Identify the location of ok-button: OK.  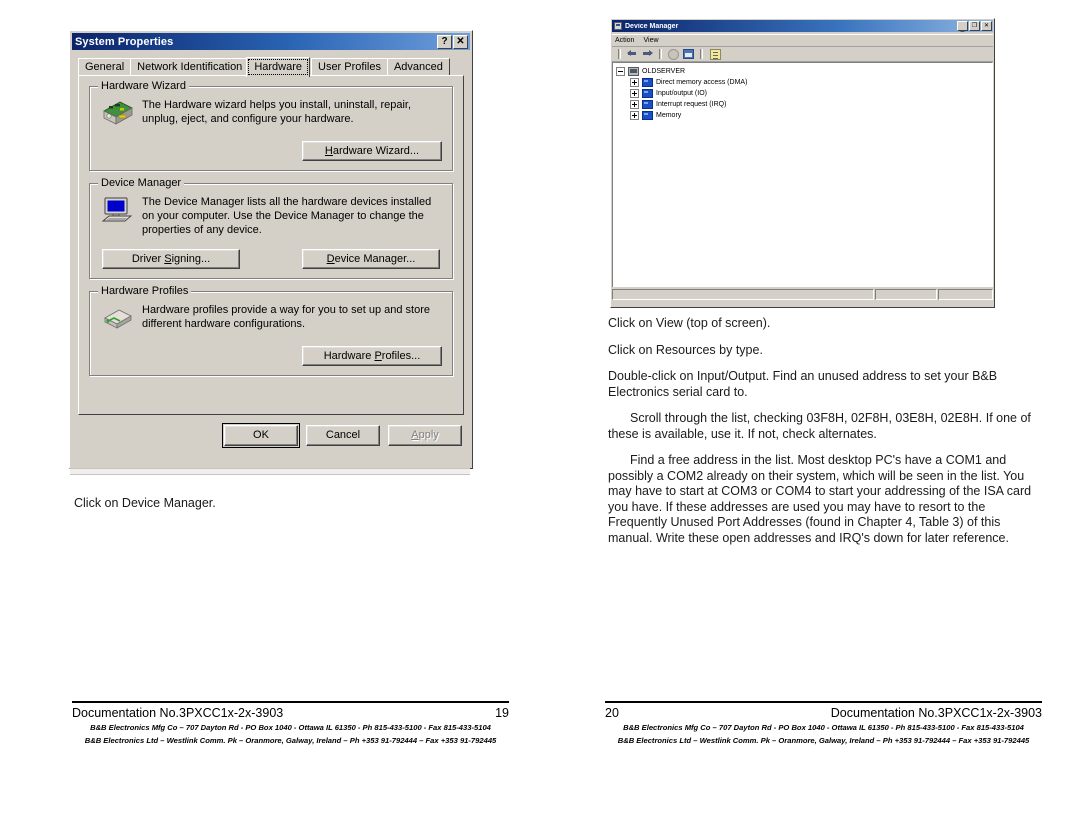
(261, 435).